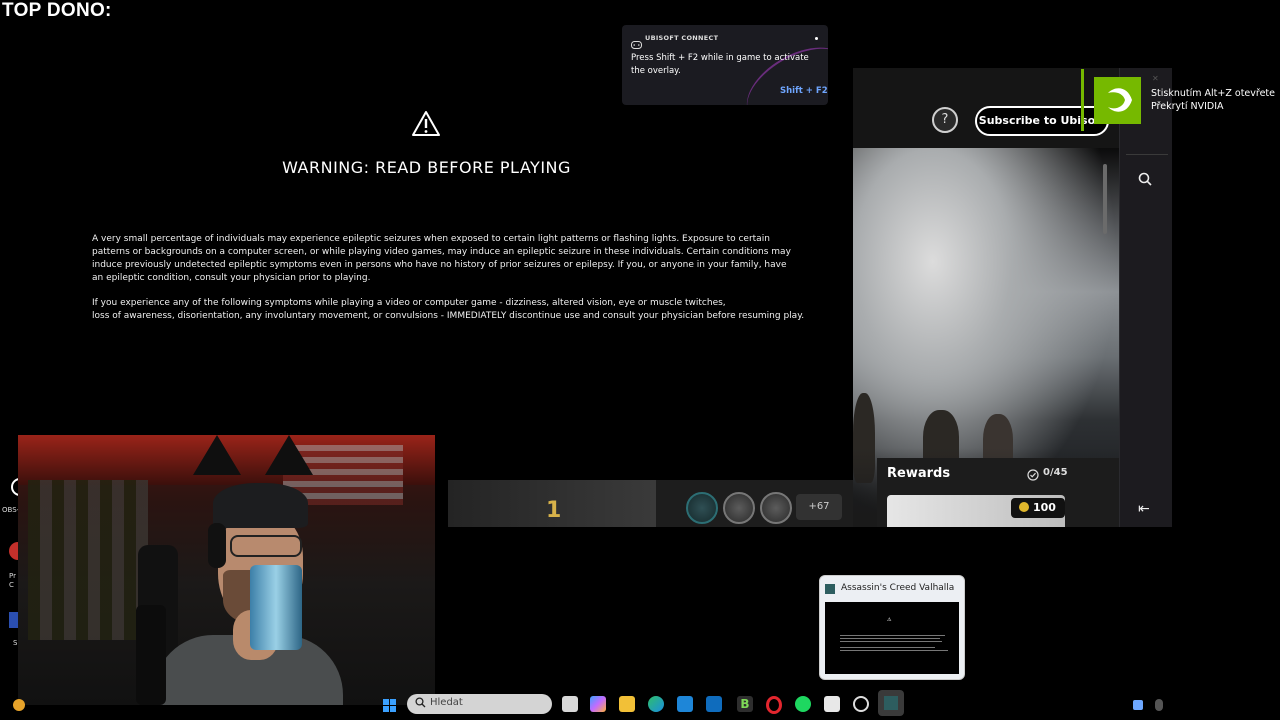 This screenshot has height=720, width=1280. Describe the element at coordinates (1155, 78) in the screenshot. I see `close-icon: ✕` at that location.